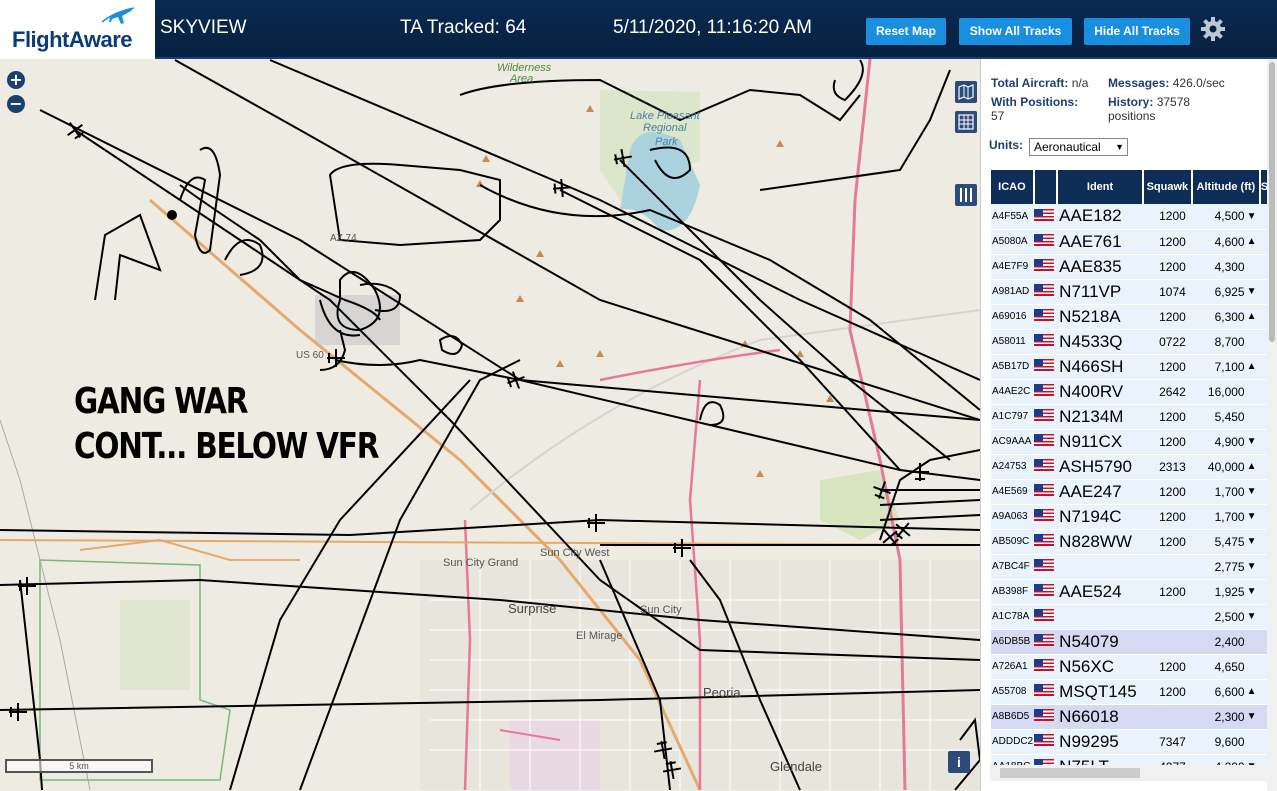 Image resolution: width=1277 pixels, height=791 pixels. I want to click on table-row: A4AE2C N400RV 2642 16,000, so click(1133, 392).